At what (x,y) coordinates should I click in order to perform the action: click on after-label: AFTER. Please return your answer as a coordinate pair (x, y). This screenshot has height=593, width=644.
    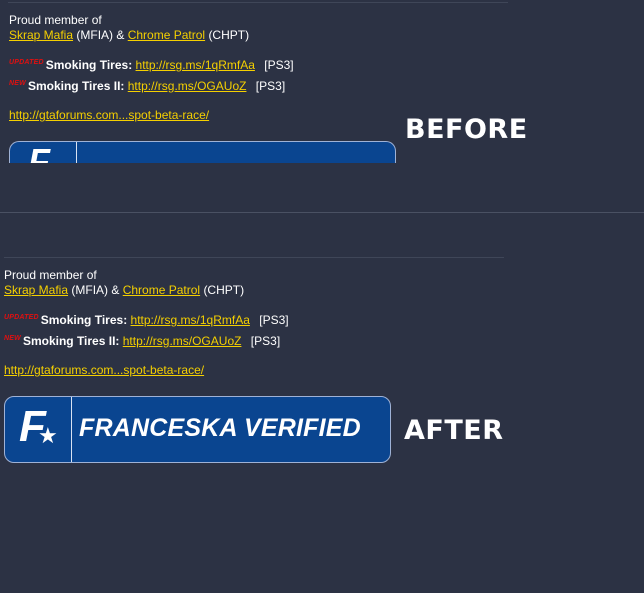
    Looking at the image, I should click on (454, 430).